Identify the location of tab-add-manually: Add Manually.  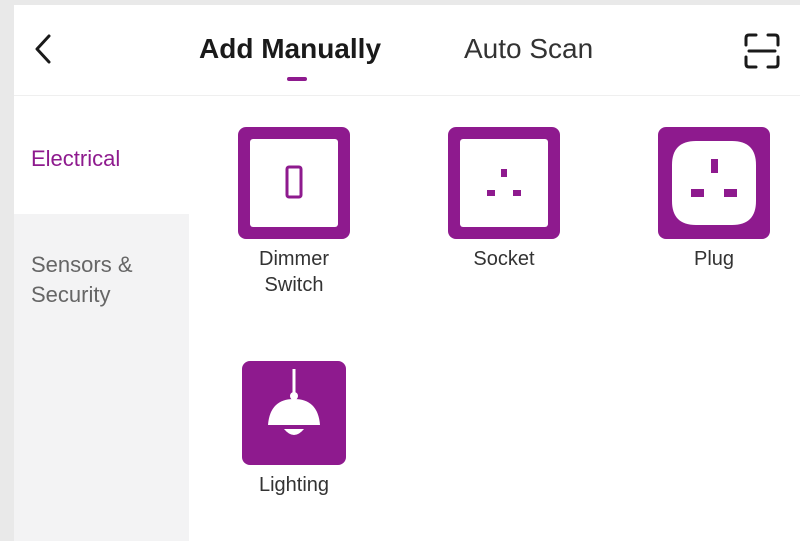
(290, 49).